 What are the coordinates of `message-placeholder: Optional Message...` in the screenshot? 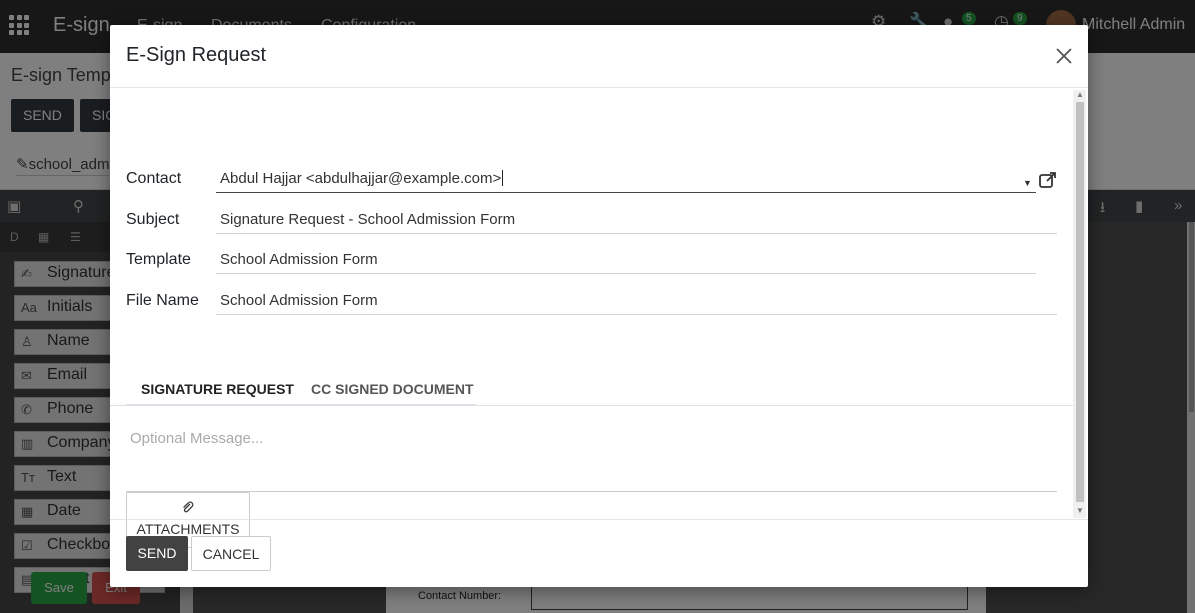 It's located at (197, 438).